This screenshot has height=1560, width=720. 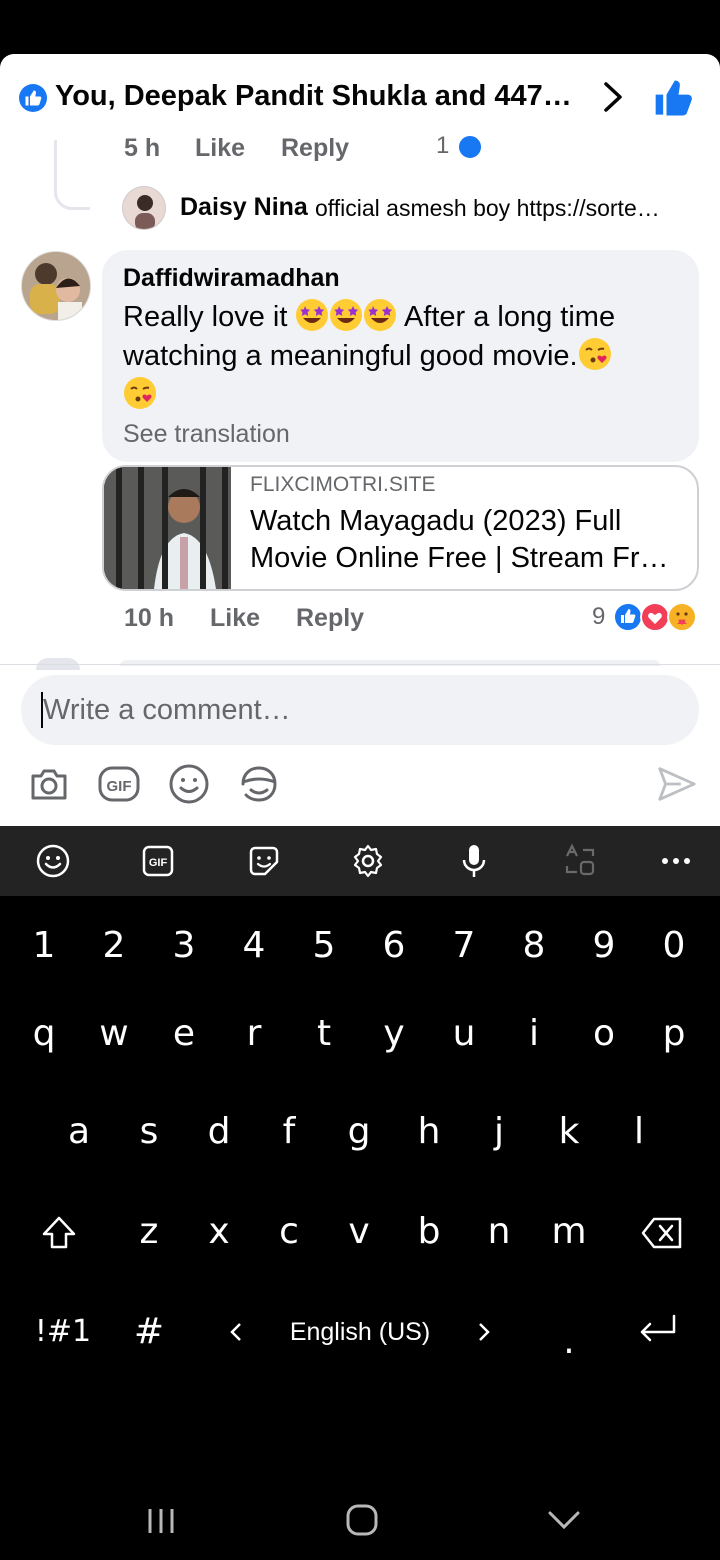 What do you see at coordinates (360, 27) in the screenshot?
I see `status-bar` at bounding box center [360, 27].